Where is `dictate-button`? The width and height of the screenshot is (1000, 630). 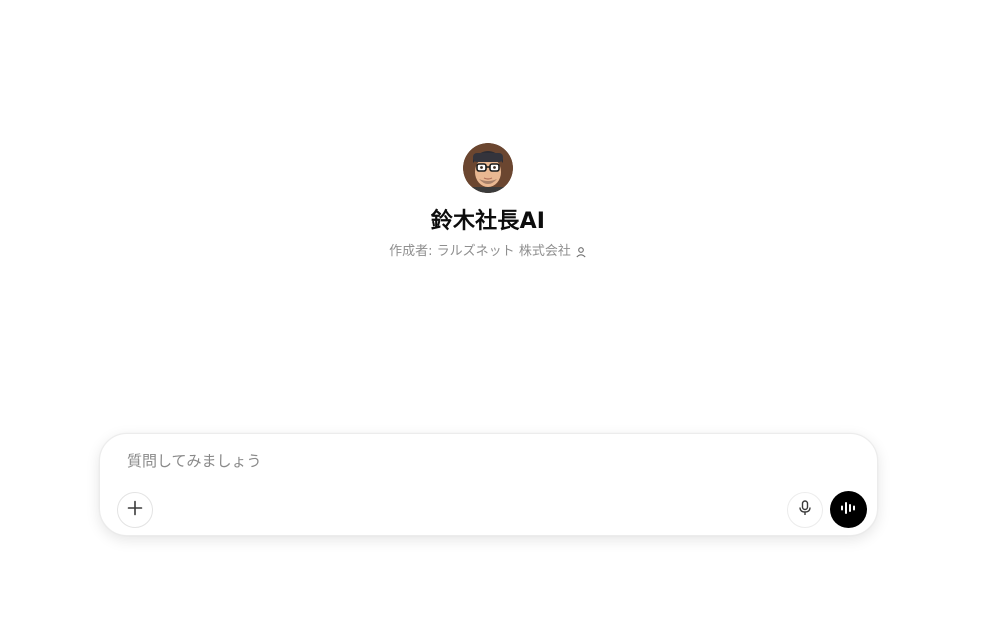
dictate-button is located at coordinates (805, 510).